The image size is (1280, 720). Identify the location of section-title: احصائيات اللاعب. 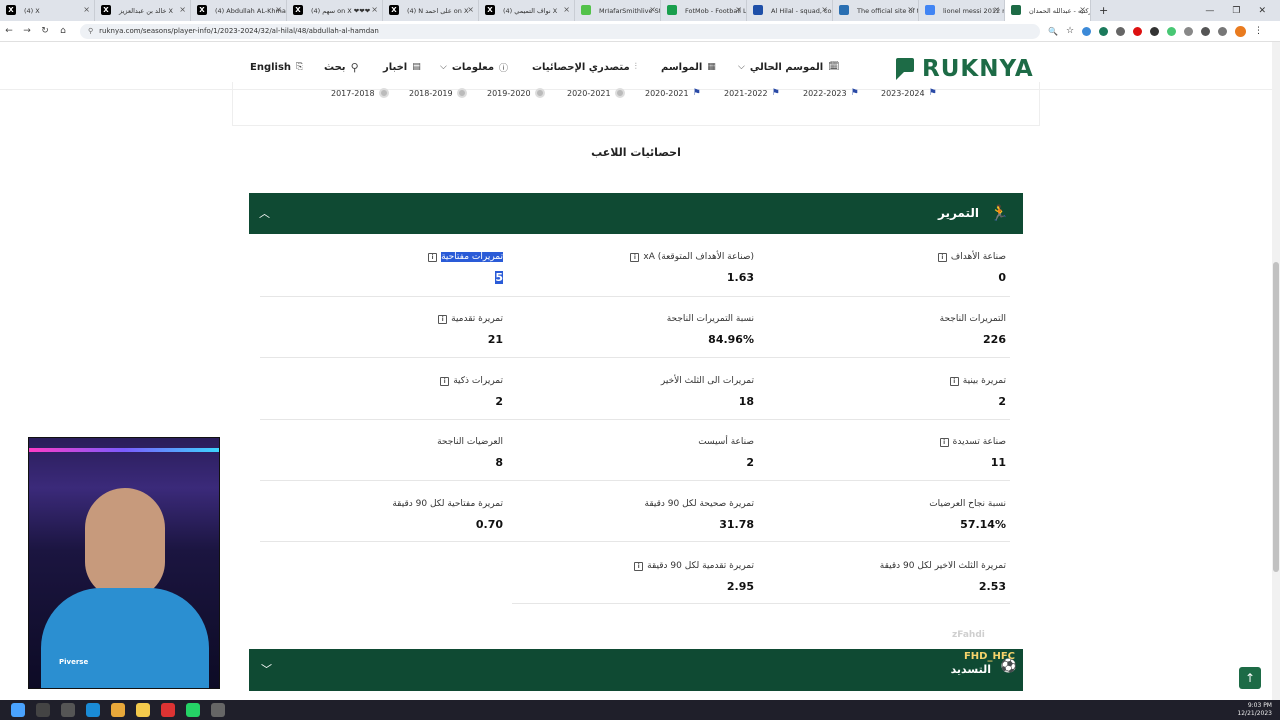
(636, 152).